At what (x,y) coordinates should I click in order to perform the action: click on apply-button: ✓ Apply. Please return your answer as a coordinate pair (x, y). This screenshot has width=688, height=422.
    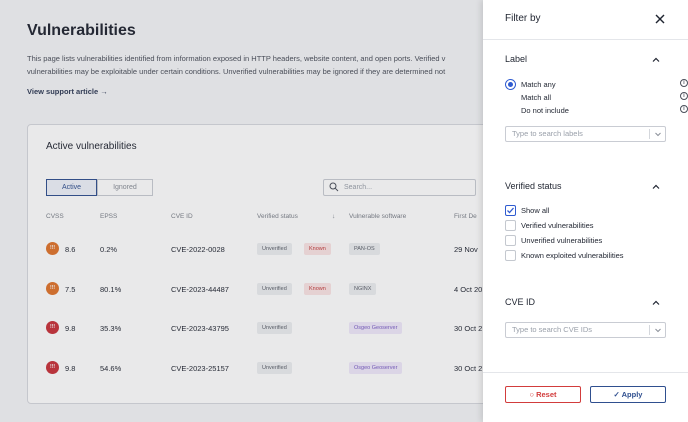
    Looking at the image, I should click on (628, 394).